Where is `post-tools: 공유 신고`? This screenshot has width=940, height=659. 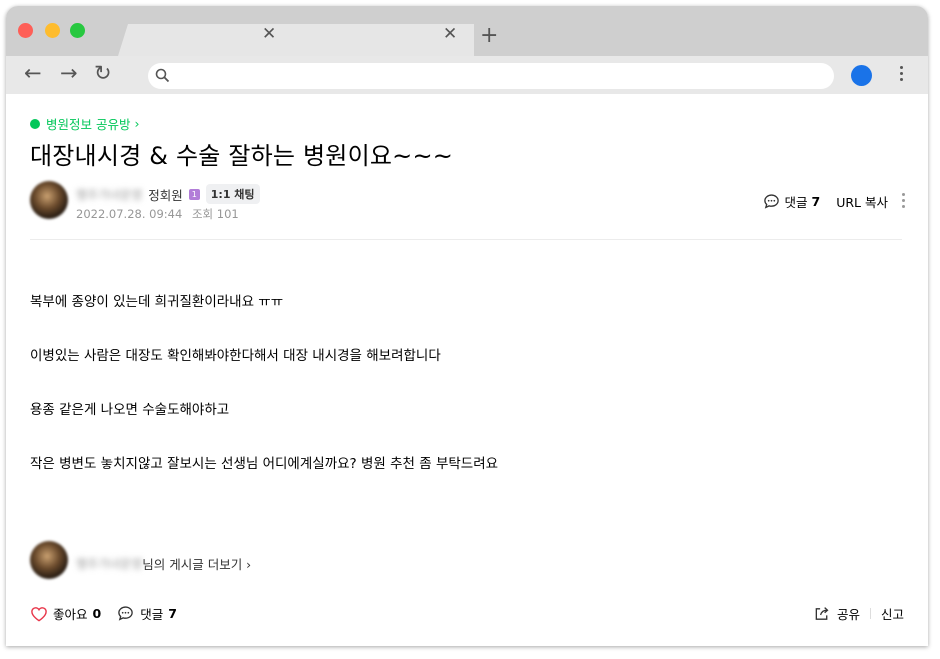
post-tools: 공유 신고 is located at coordinates (858, 613).